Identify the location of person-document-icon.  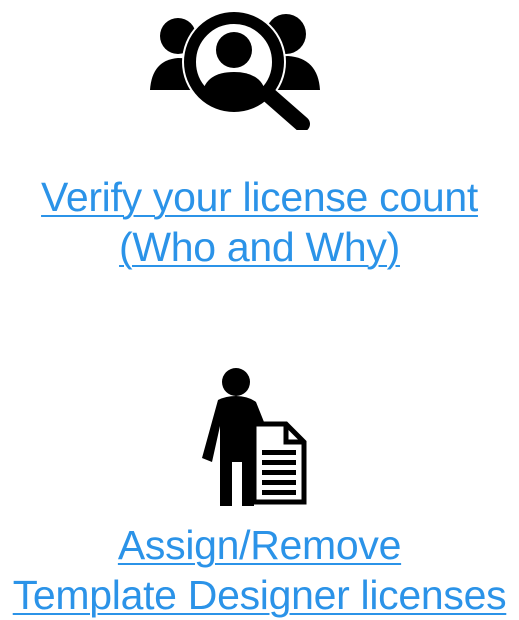
(254, 437).